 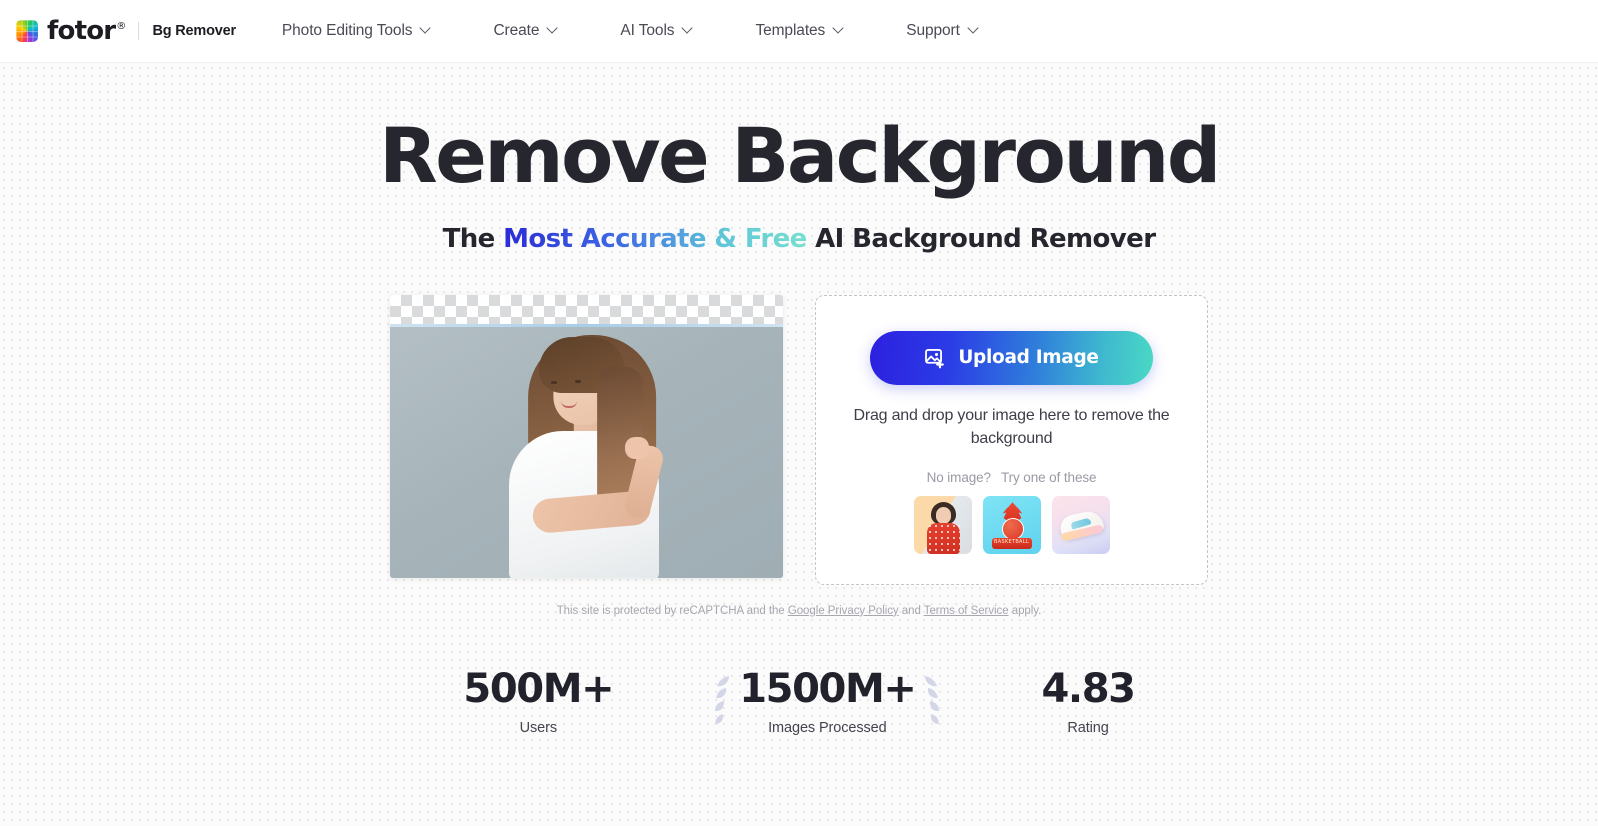 What do you see at coordinates (27, 31) in the screenshot?
I see `fotor-logo-icon` at bounding box center [27, 31].